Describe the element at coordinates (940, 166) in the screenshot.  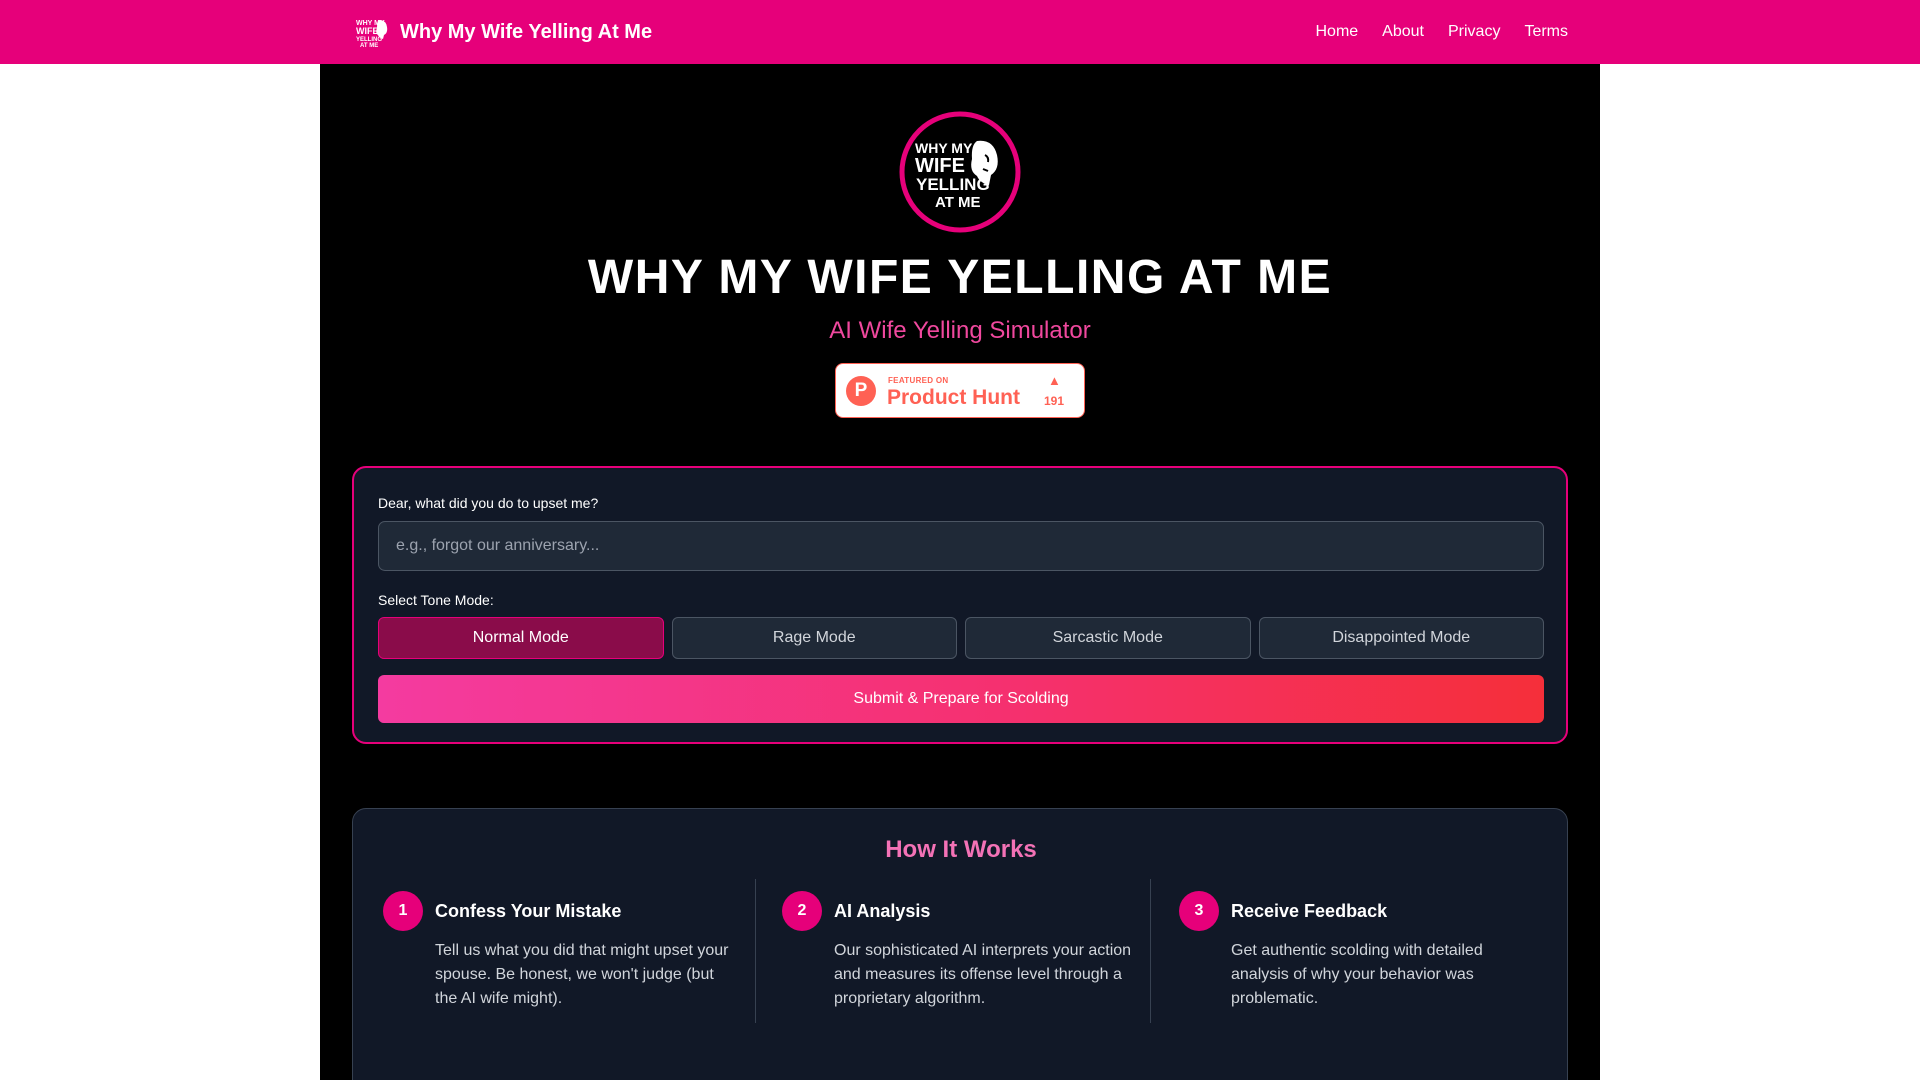
I see `hero-logo-text-2: WIFE` at that location.